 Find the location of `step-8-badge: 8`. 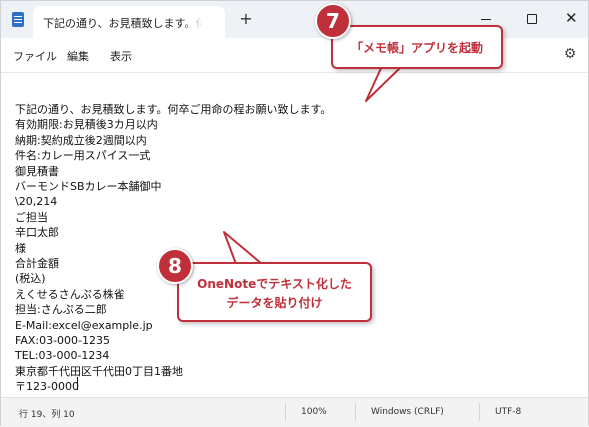

step-8-badge: 8 is located at coordinates (175, 266).